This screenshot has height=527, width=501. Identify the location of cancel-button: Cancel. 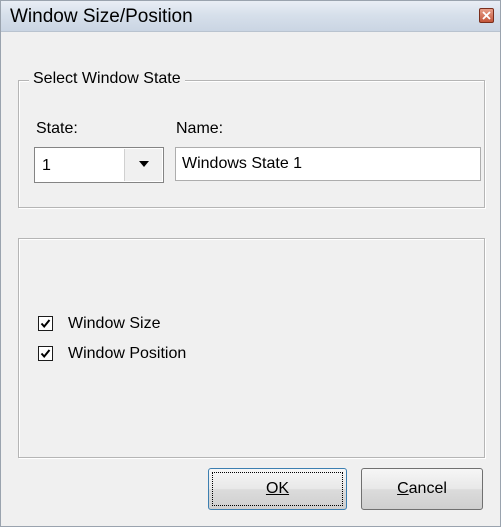
(422, 489).